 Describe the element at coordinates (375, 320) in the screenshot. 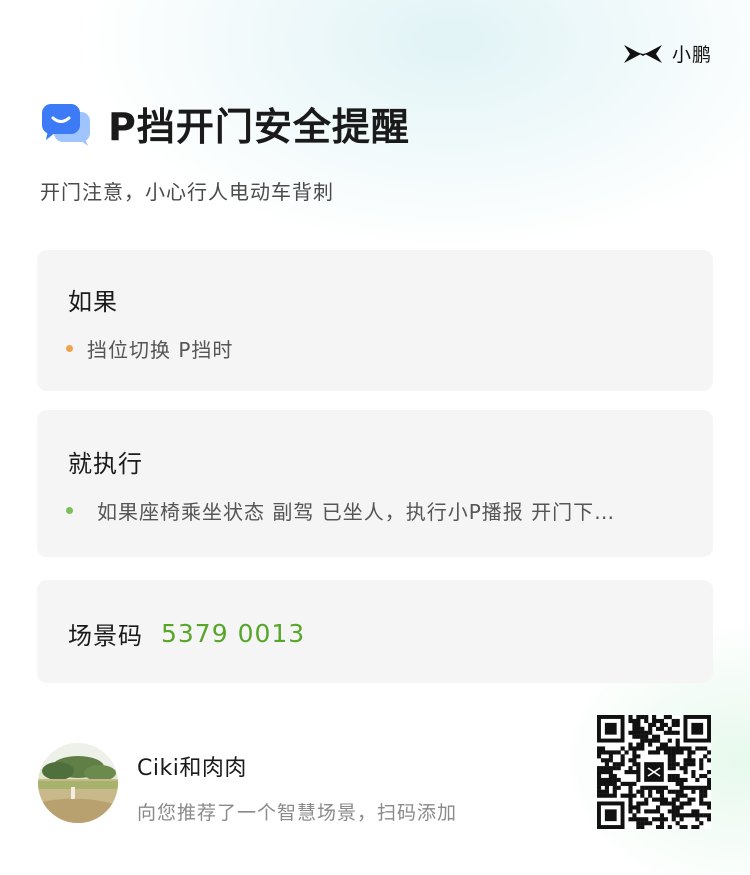

I see `condition-card: 如果 挡位切换 P挡时` at that location.